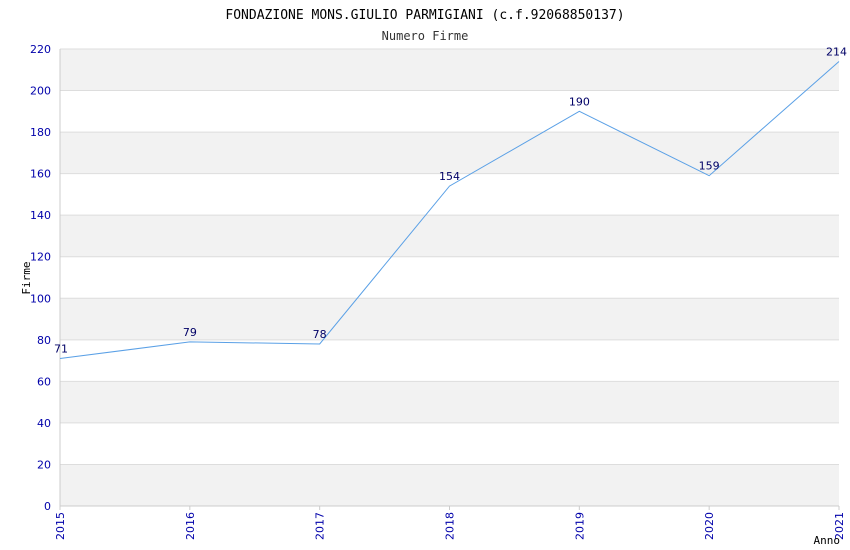  I want to click on data-label: 190, so click(579, 101).